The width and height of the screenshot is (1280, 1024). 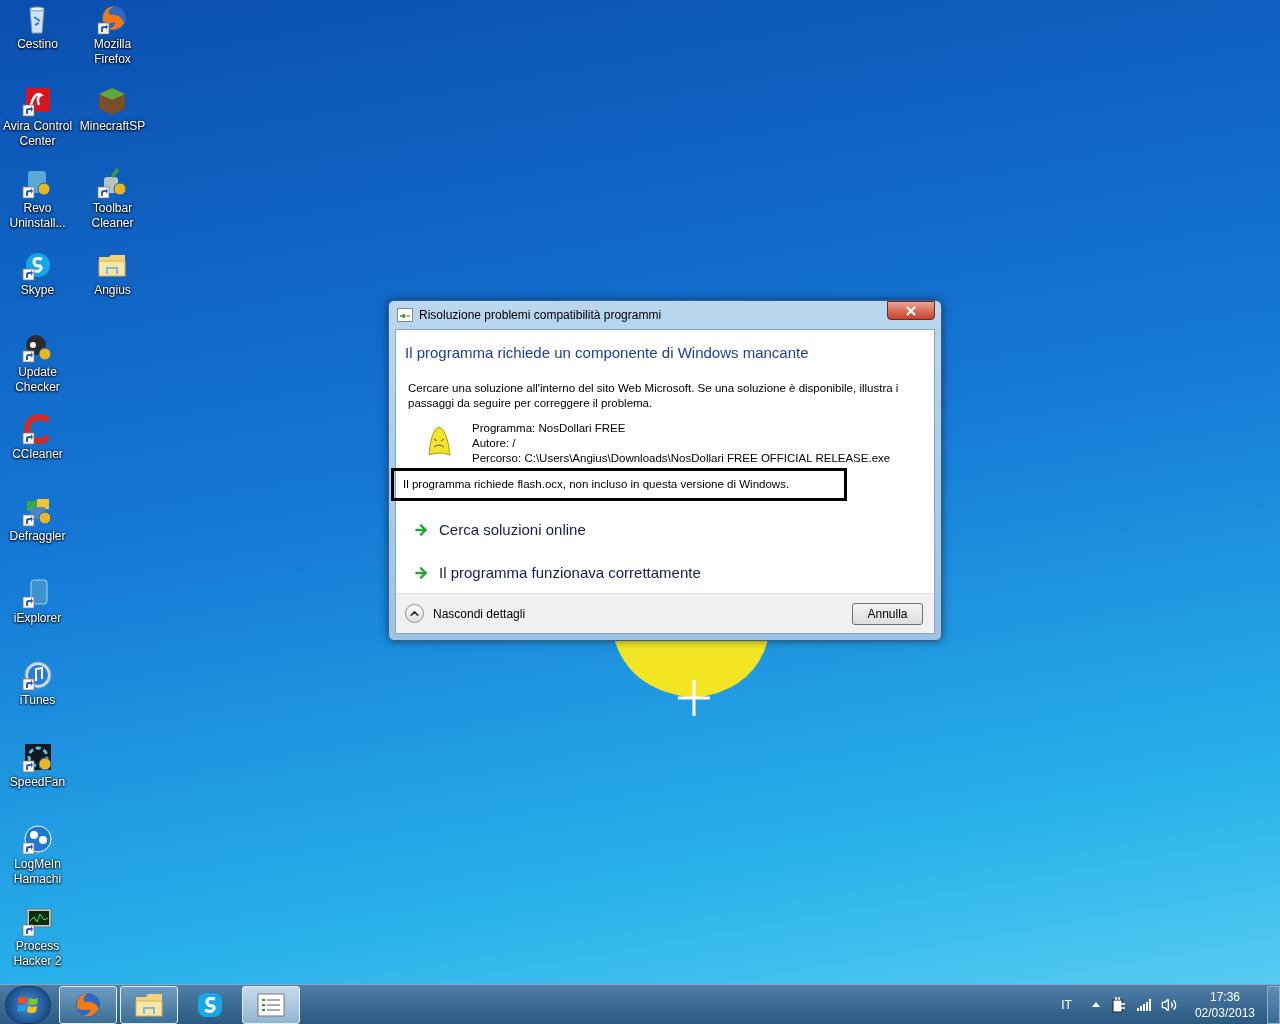 What do you see at coordinates (607, 353) in the screenshot?
I see `dialog-heading: Il programma richiede un componente di Windows mancante` at bounding box center [607, 353].